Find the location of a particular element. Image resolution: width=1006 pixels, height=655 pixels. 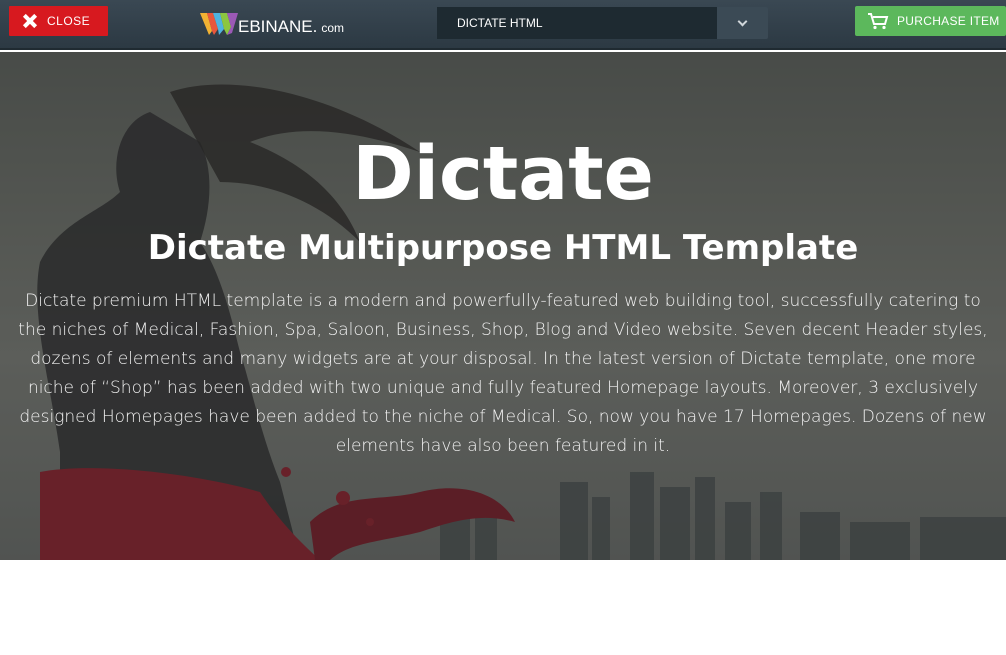

close-button: CLOSE is located at coordinates (58, 21).